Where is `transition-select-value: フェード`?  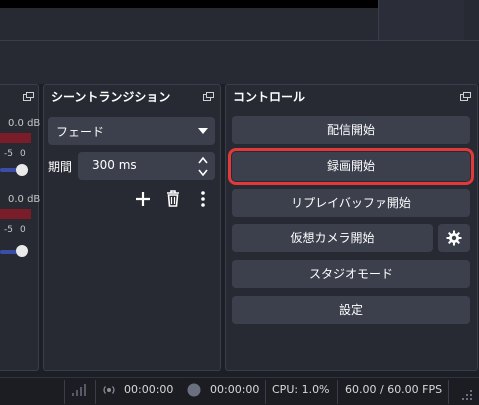
transition-select-value: フェード is located at coordinates (80, 132).